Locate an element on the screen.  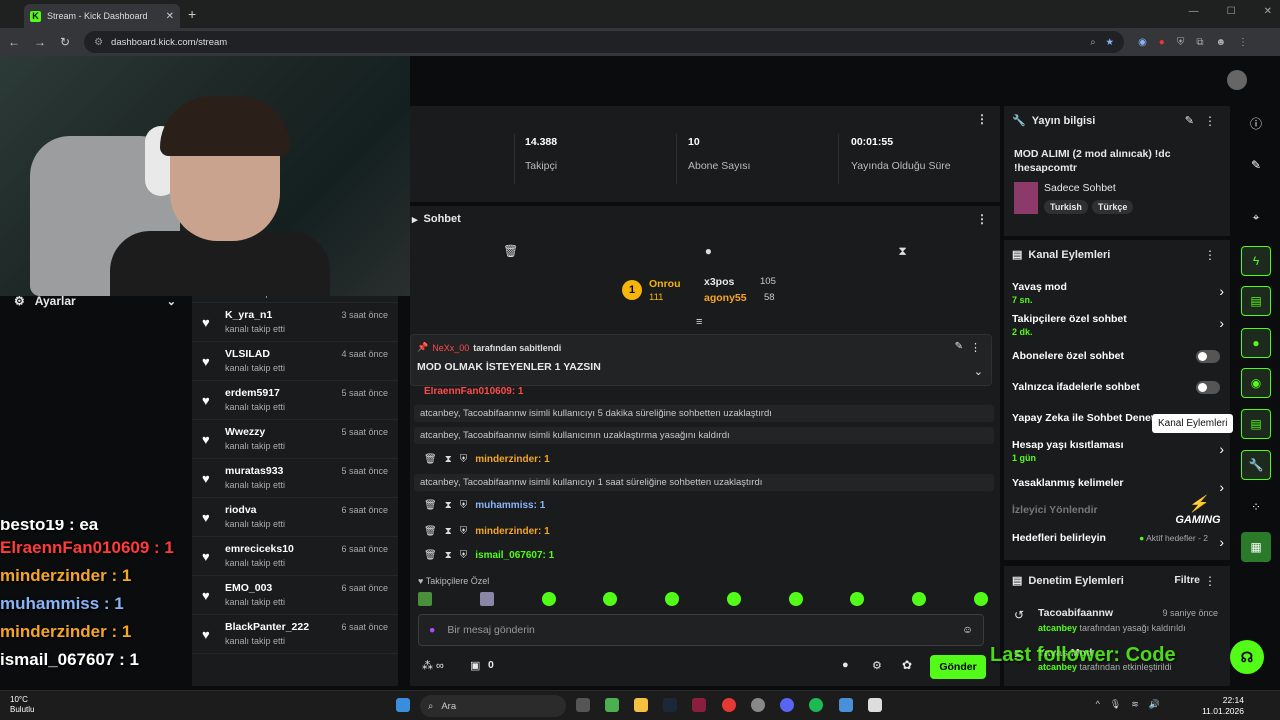
obs-icon is located at coordinates (758, 705).